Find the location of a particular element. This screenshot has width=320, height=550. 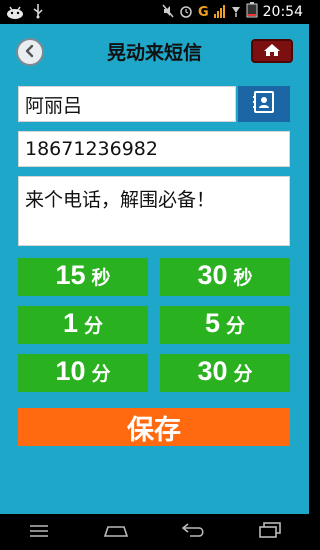

usb-icon is located at coordinates (38, 13).